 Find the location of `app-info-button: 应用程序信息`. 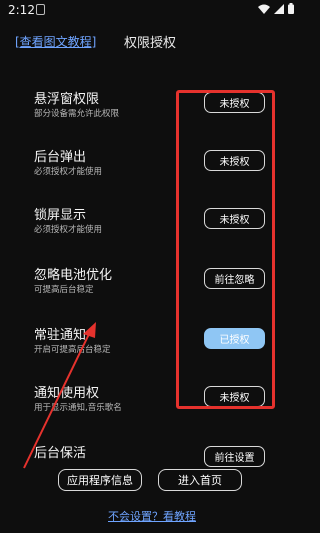

app-info-button: 应用程序信息 is located at coordinates (100, 480).